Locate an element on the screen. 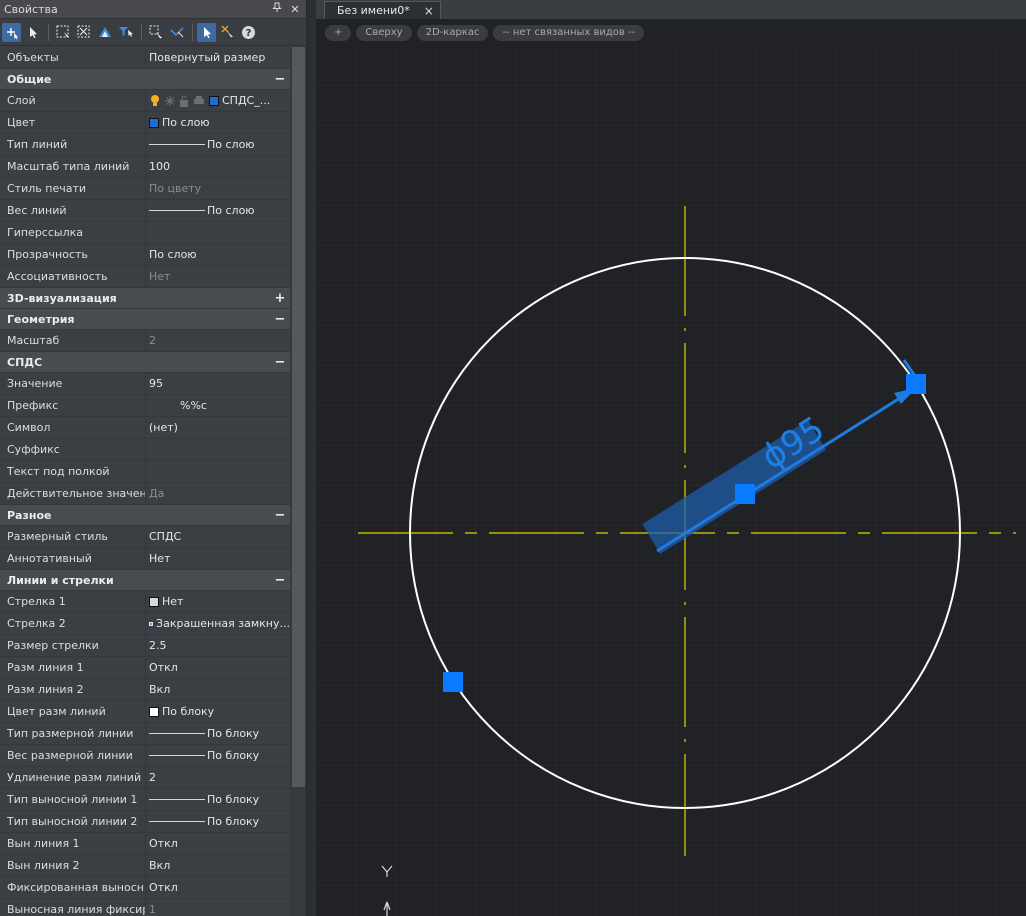  property-row: Тип выносной линии 2 По блоку is located at coordinates (145, 822).